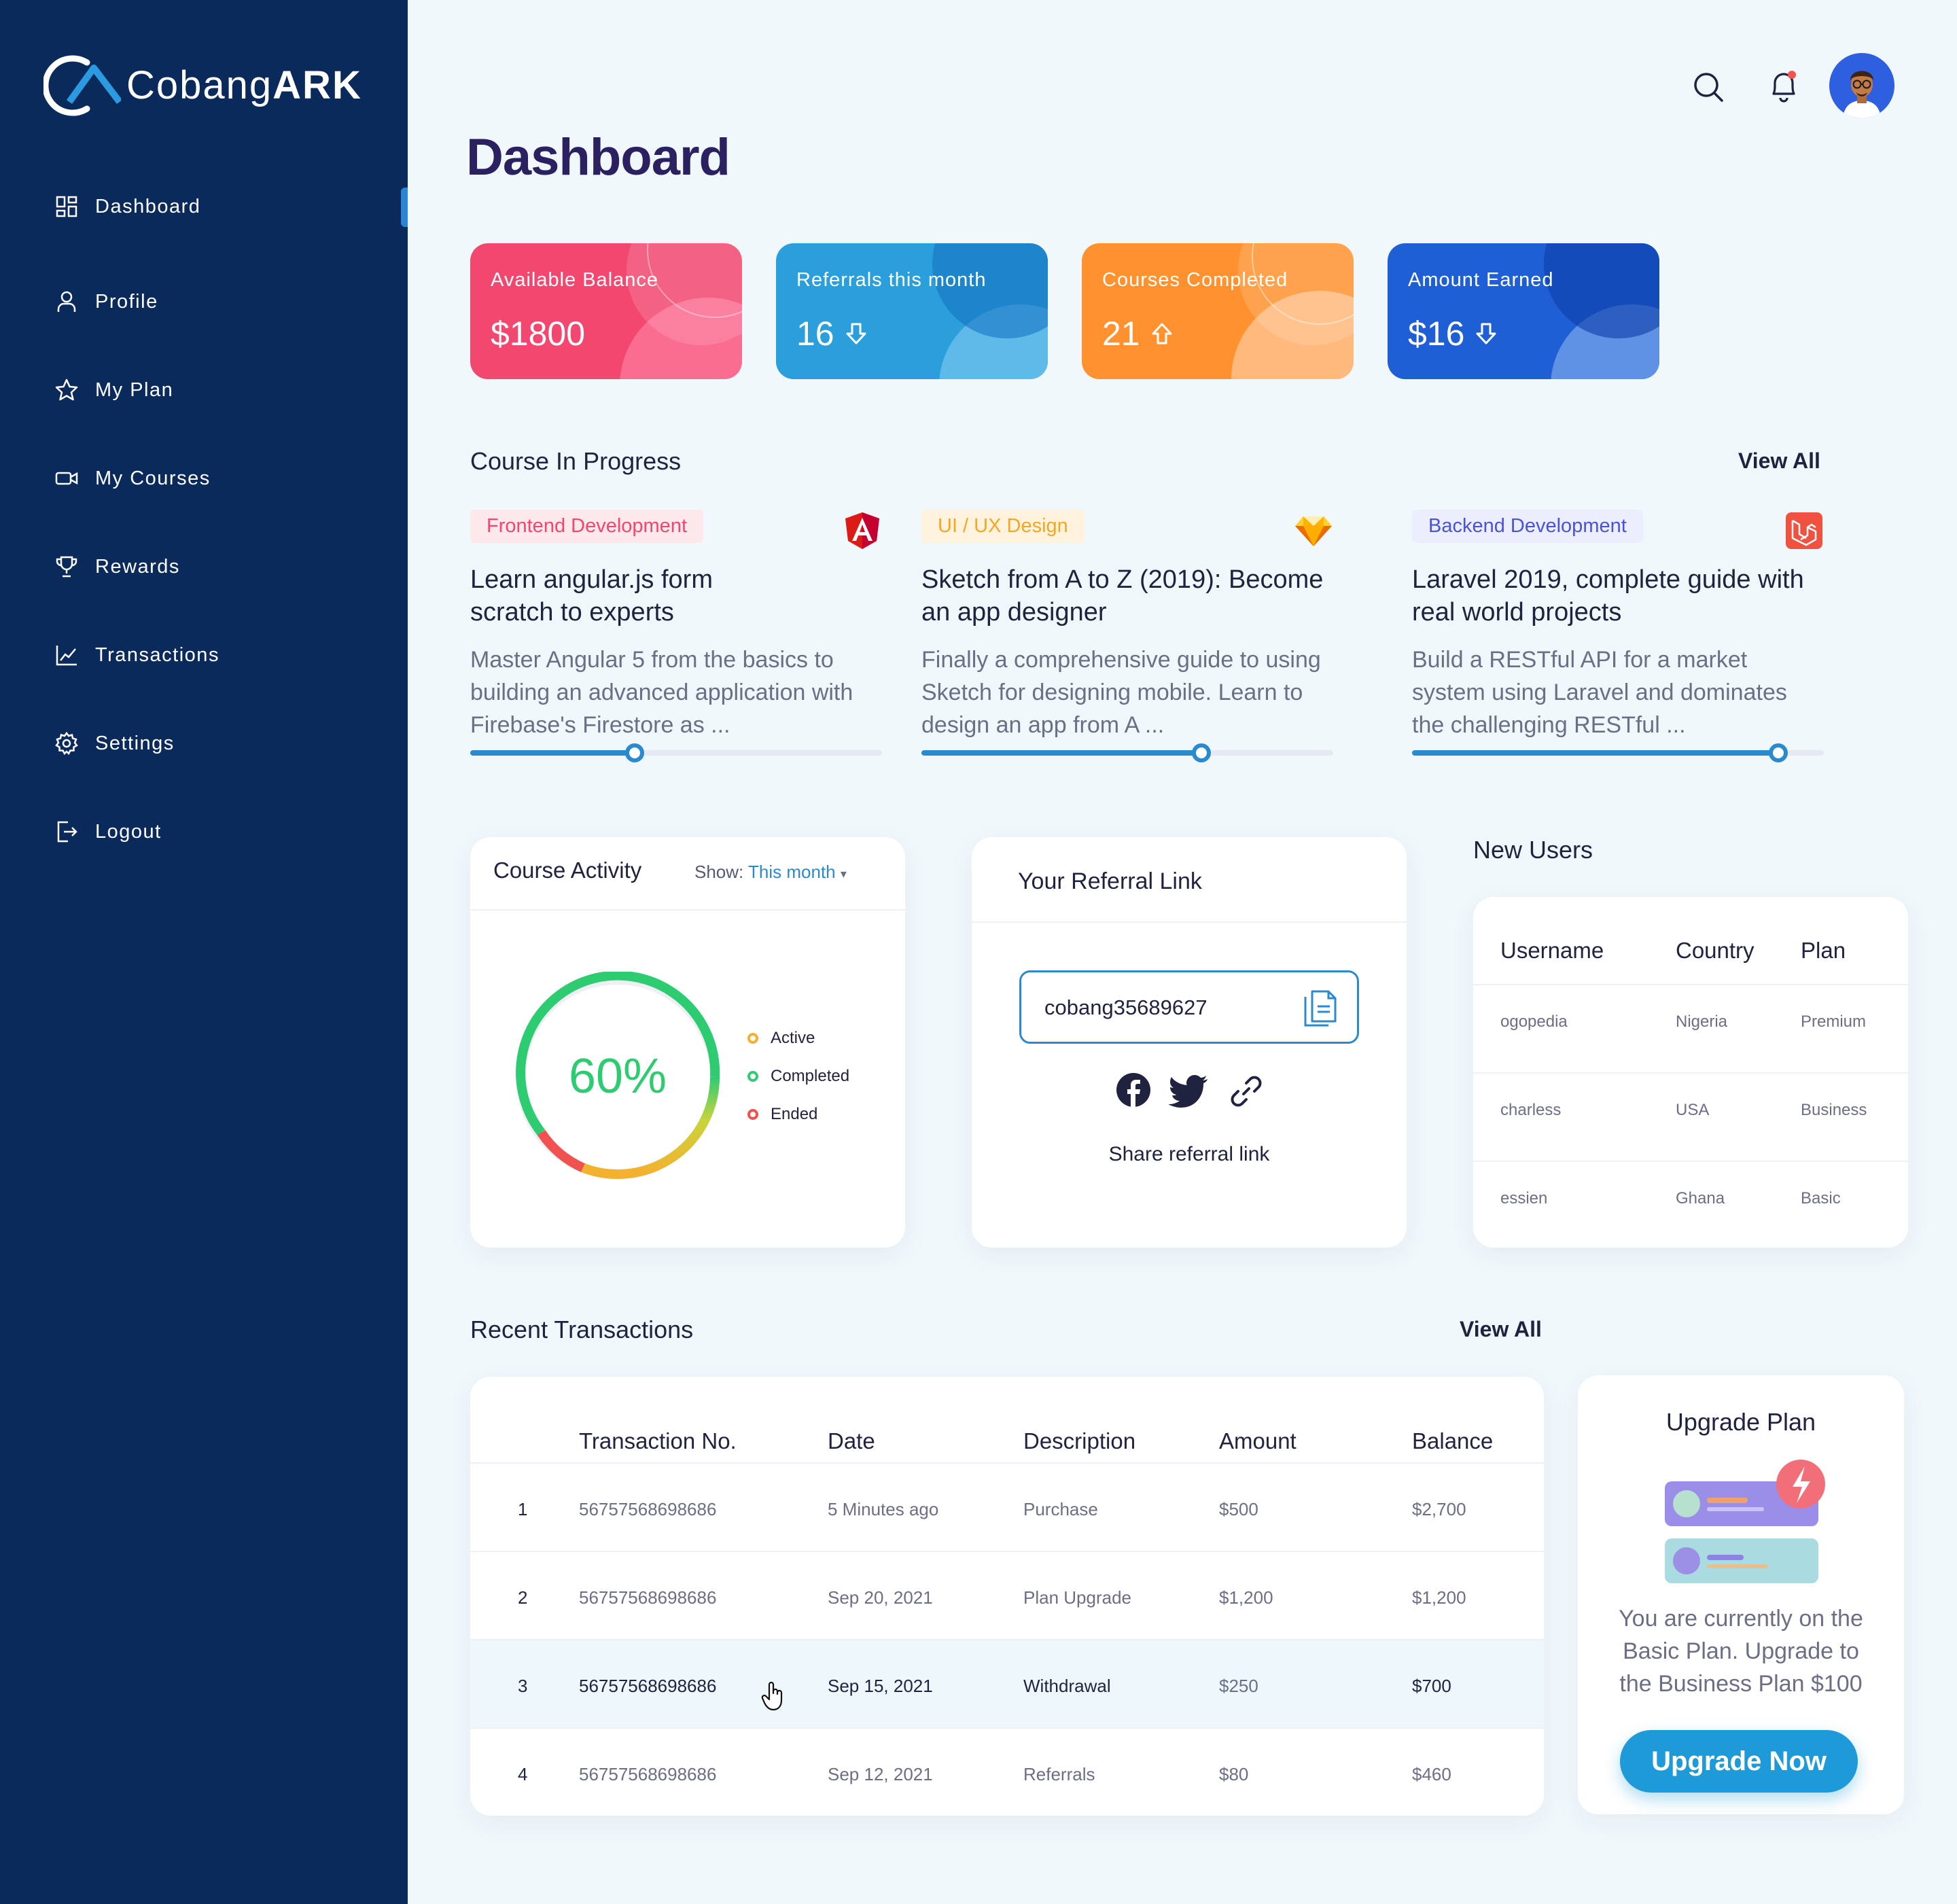  What do you see at coordinates (67, 832) in the screenshot?
I see `logout-icon` at bounding box center [67, 832].